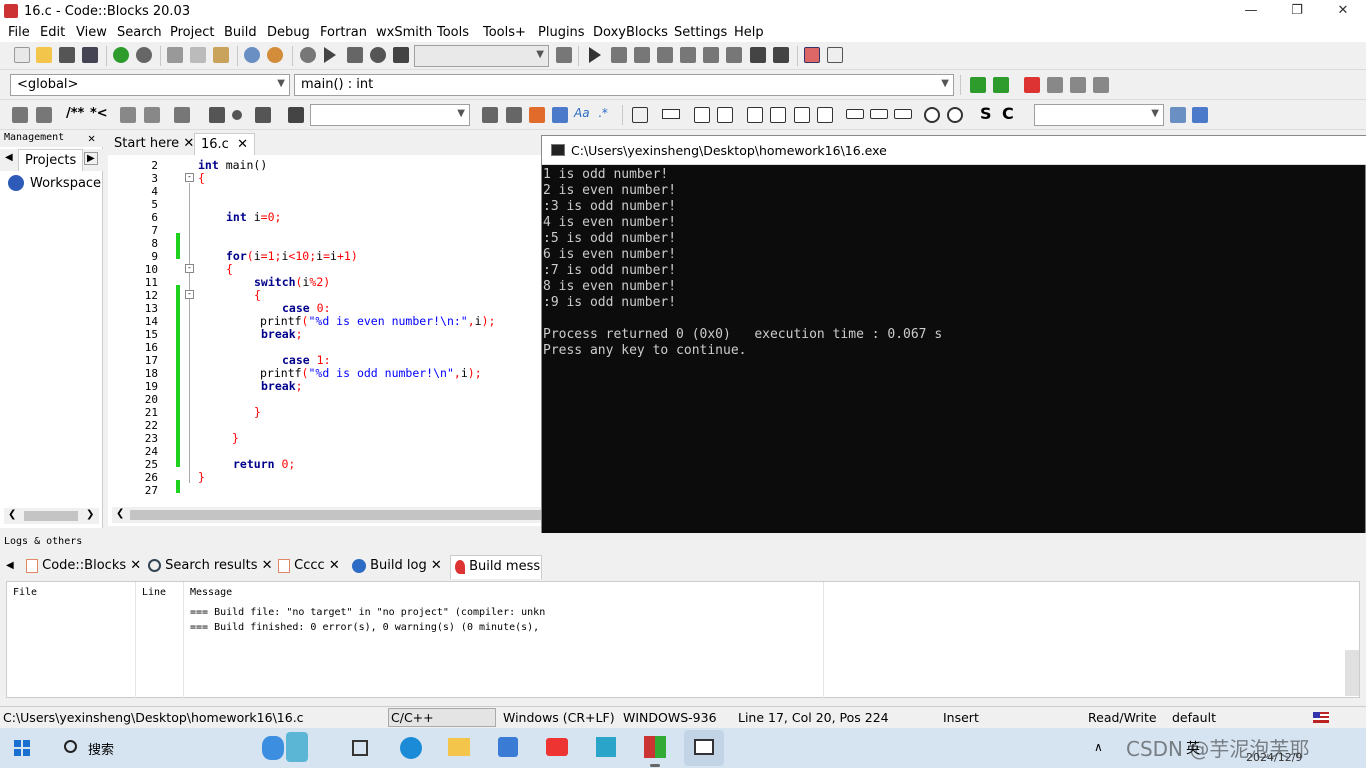 The image size is (1366, 768). I want to click on shape-e-icon, so click(855, 114).